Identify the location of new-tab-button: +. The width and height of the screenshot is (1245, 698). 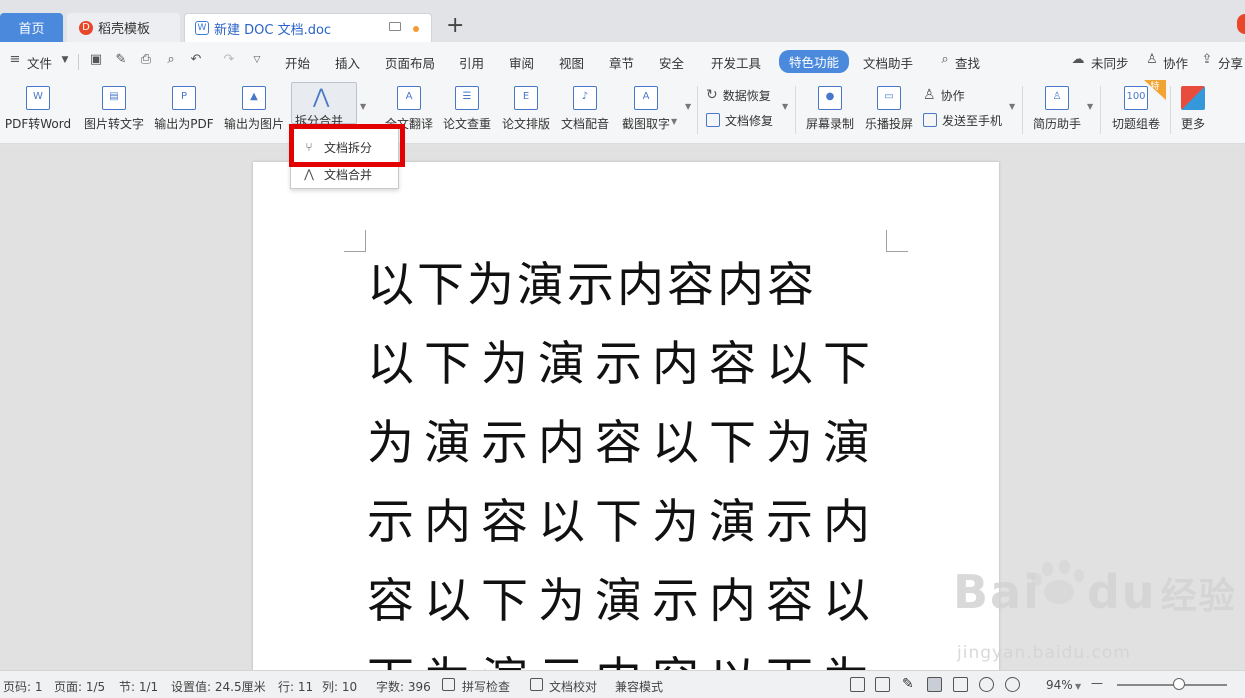
(455, 26).